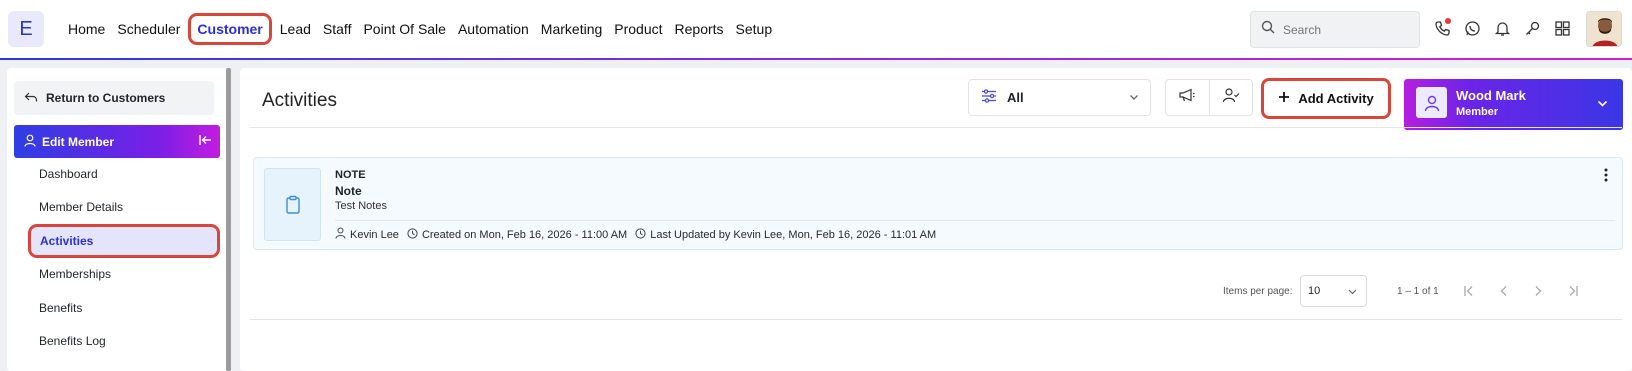 The height and width of the screenshot is (371, 1632). I want to click on assign-user-button, so click(1230, 97).